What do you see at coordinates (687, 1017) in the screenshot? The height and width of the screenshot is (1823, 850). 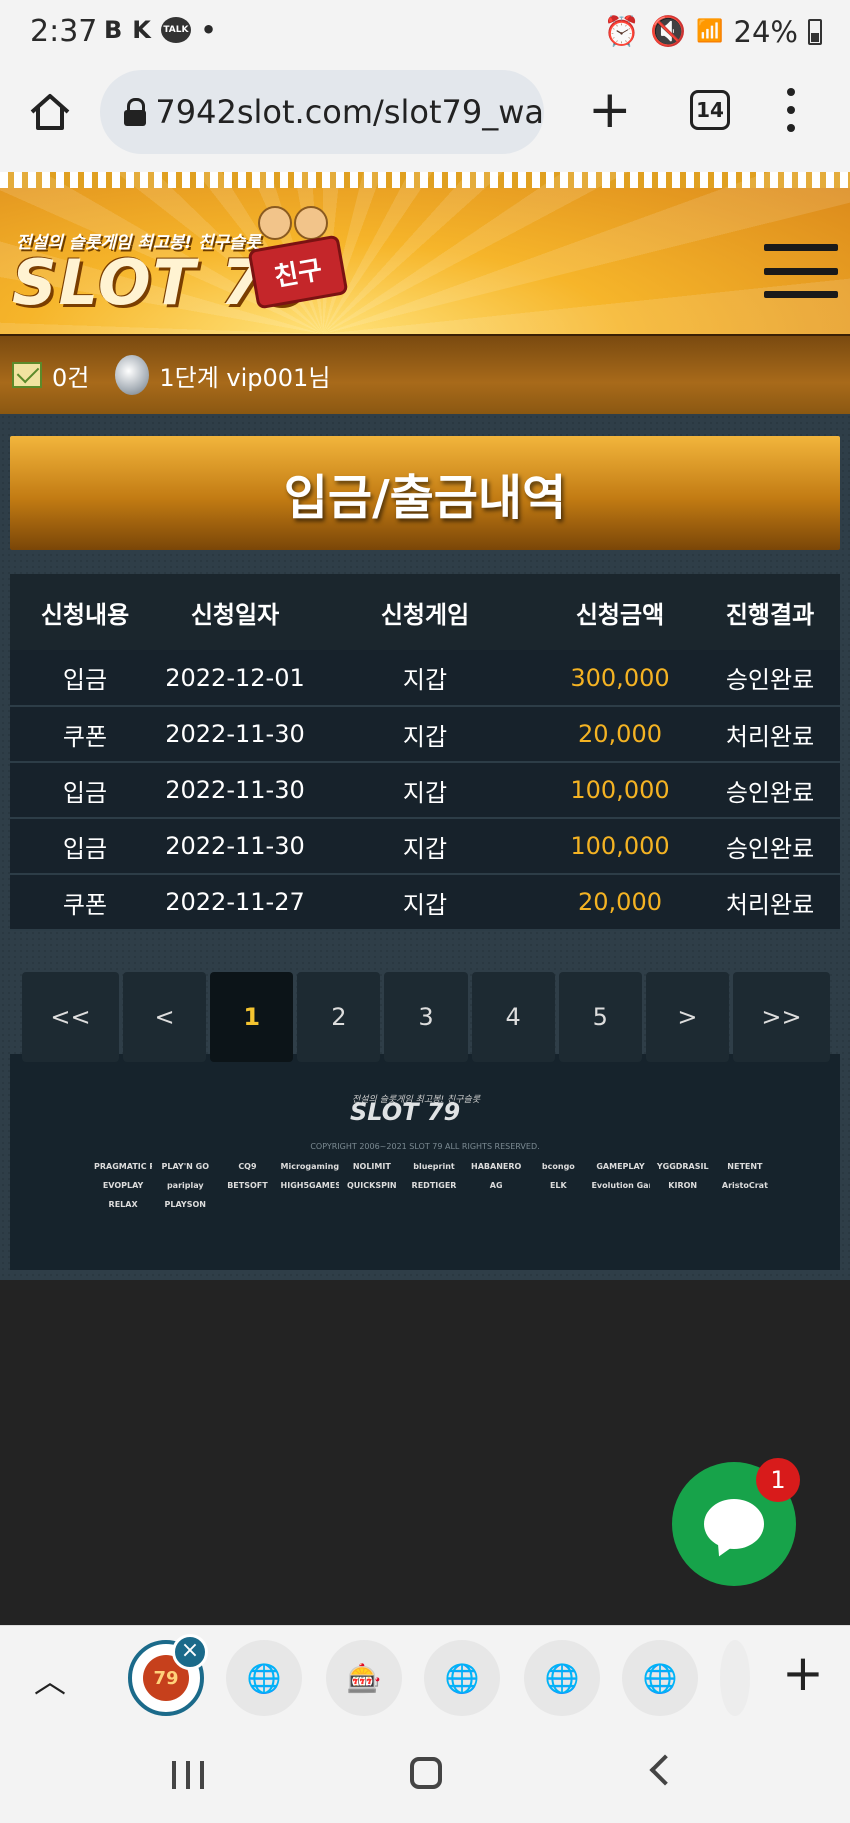 I see `next-page-button: >` at bounding box center [687, 1017].